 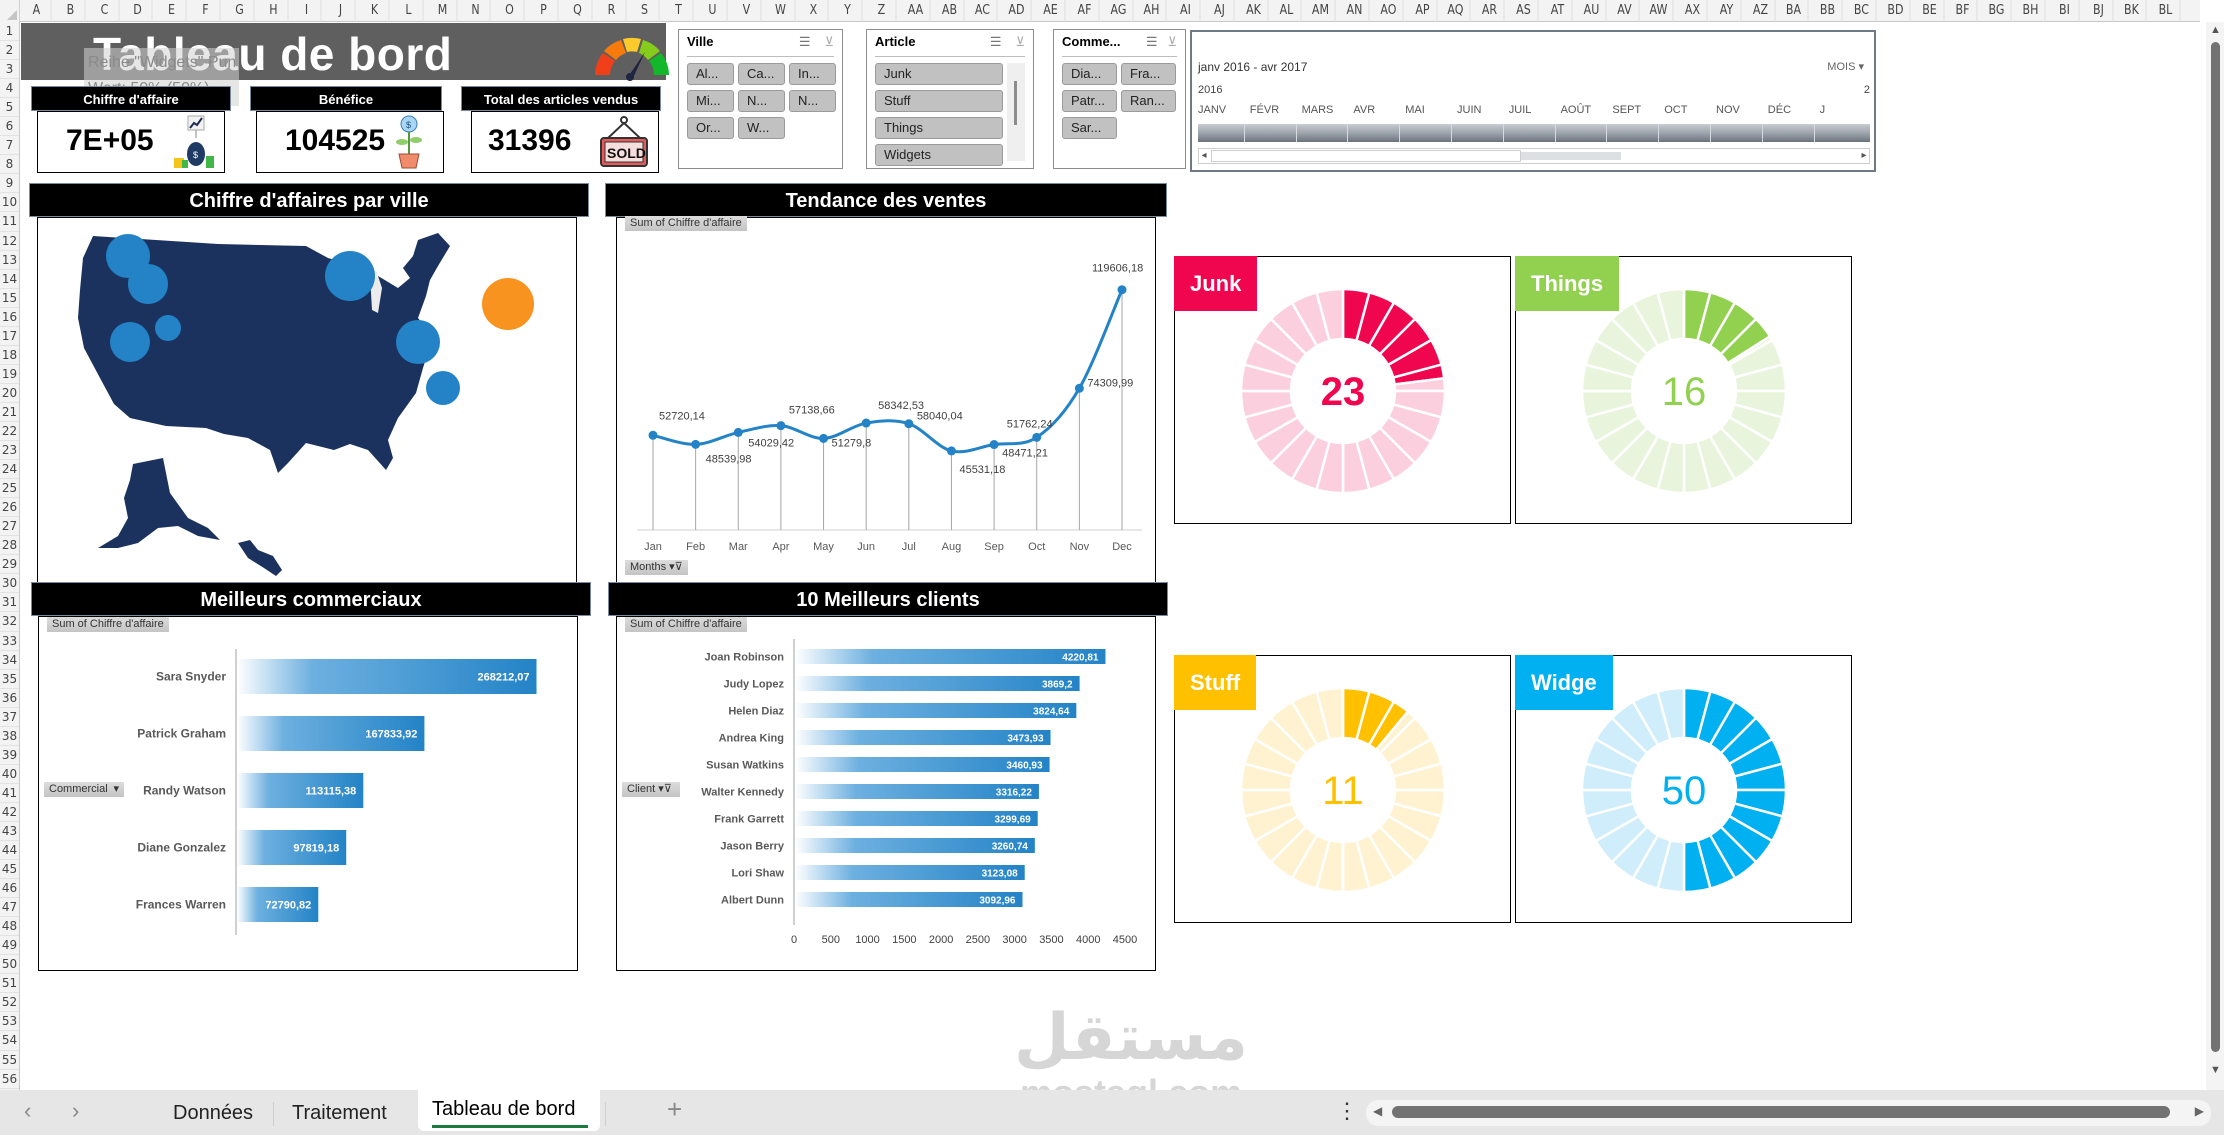 I want to click on row-header: 35, so click(x=9, y=679).